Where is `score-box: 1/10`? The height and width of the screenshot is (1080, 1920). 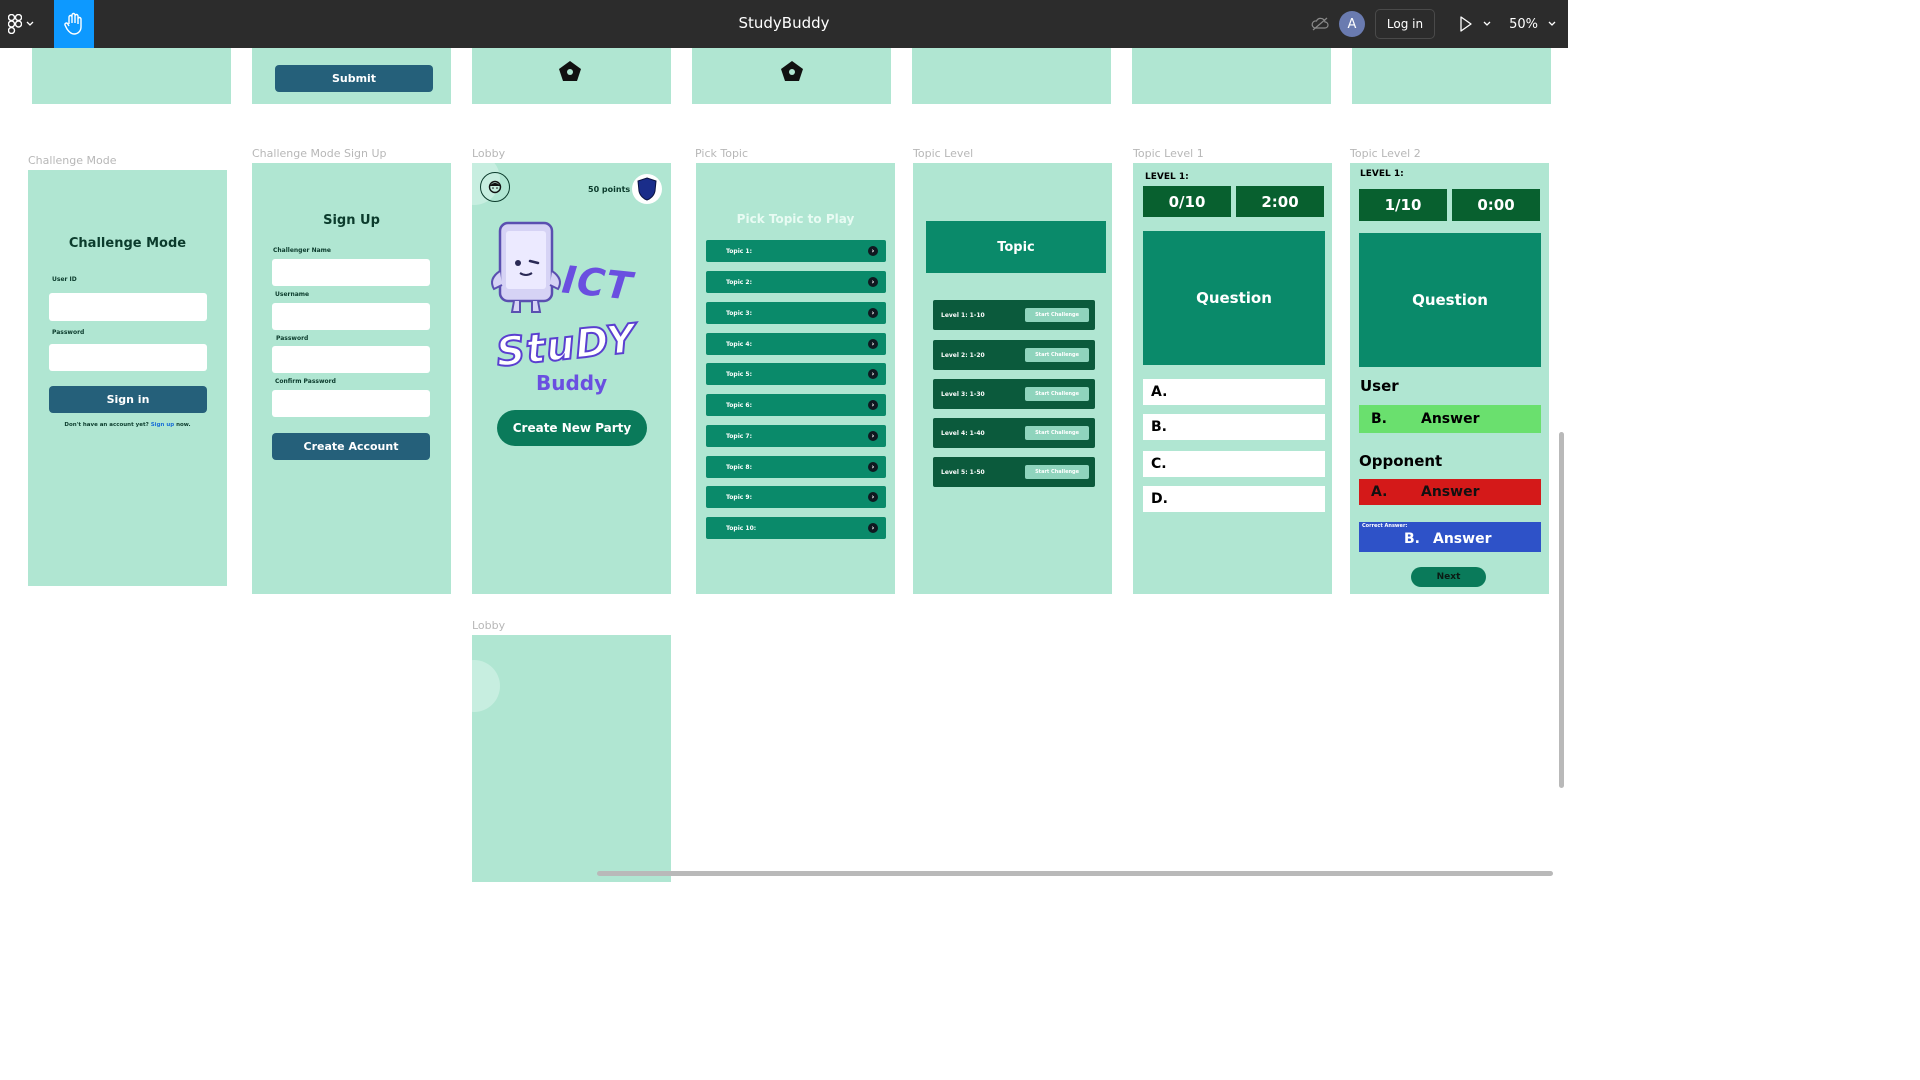
score-box: 1/10 is located at coordinates (1403, 205).